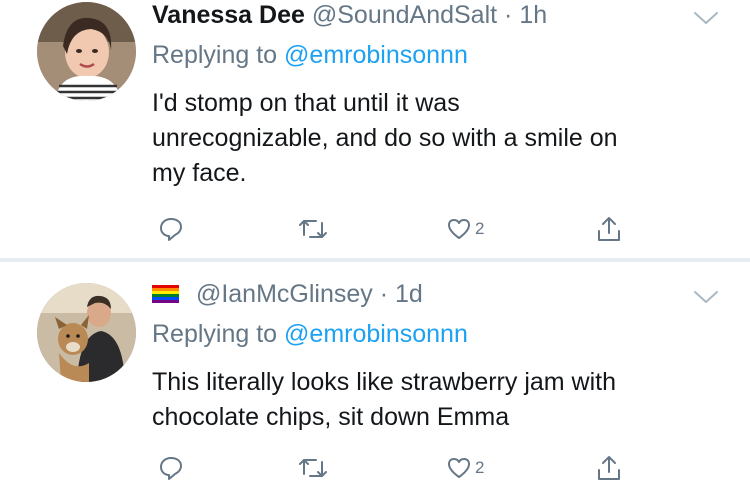 The width and height of the screenshot is (750, 493). What do you see at coordinates (228, 15) in the screenshot?
I see `display-name: Vanessa Dee` at bounding box center [228, 15].